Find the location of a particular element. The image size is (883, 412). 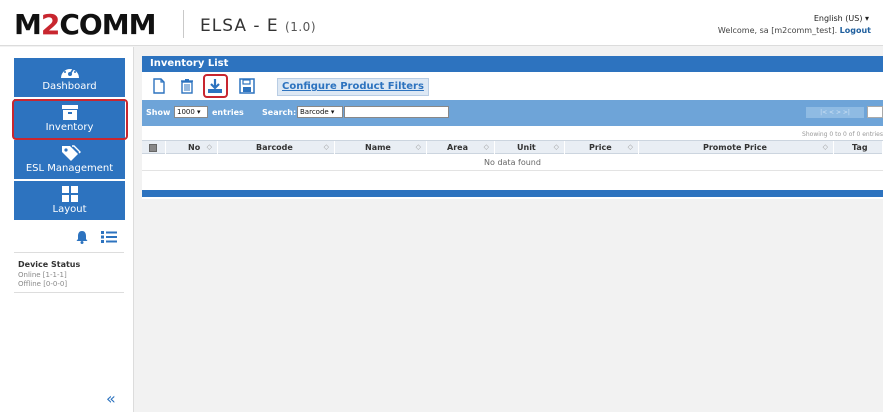

logout-link: Logout is located at coordinates (855, 30).